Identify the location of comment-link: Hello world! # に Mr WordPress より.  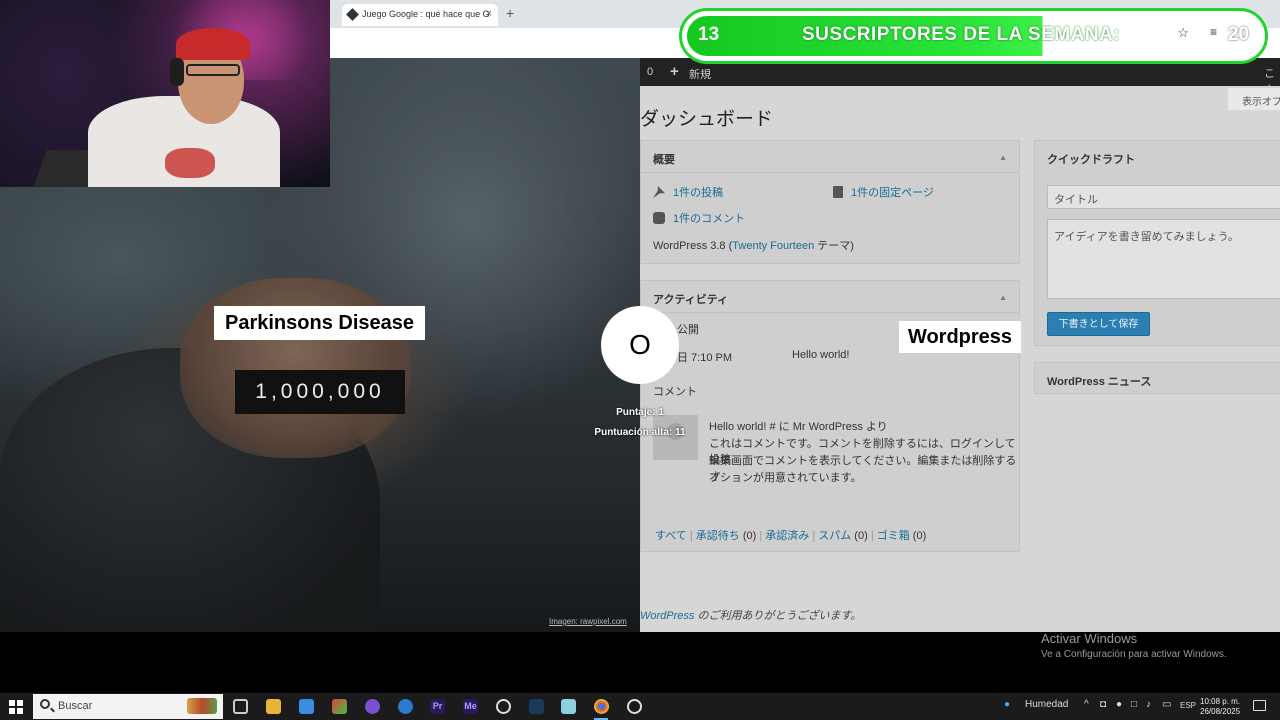
(798, 426).